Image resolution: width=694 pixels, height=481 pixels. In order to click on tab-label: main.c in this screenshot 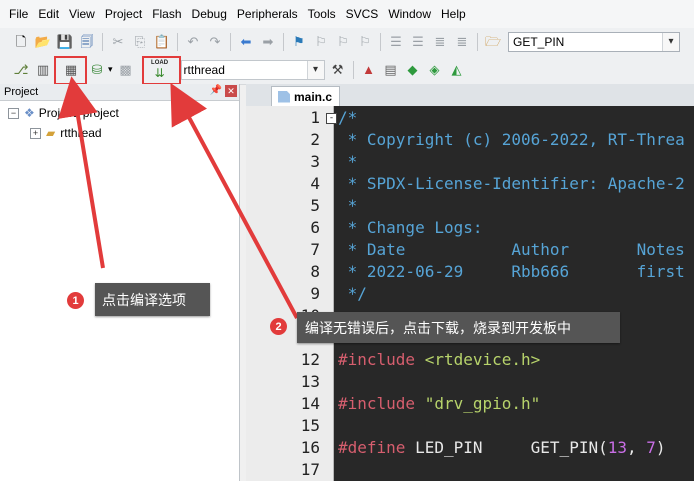, I will do `click(313, 96)`.